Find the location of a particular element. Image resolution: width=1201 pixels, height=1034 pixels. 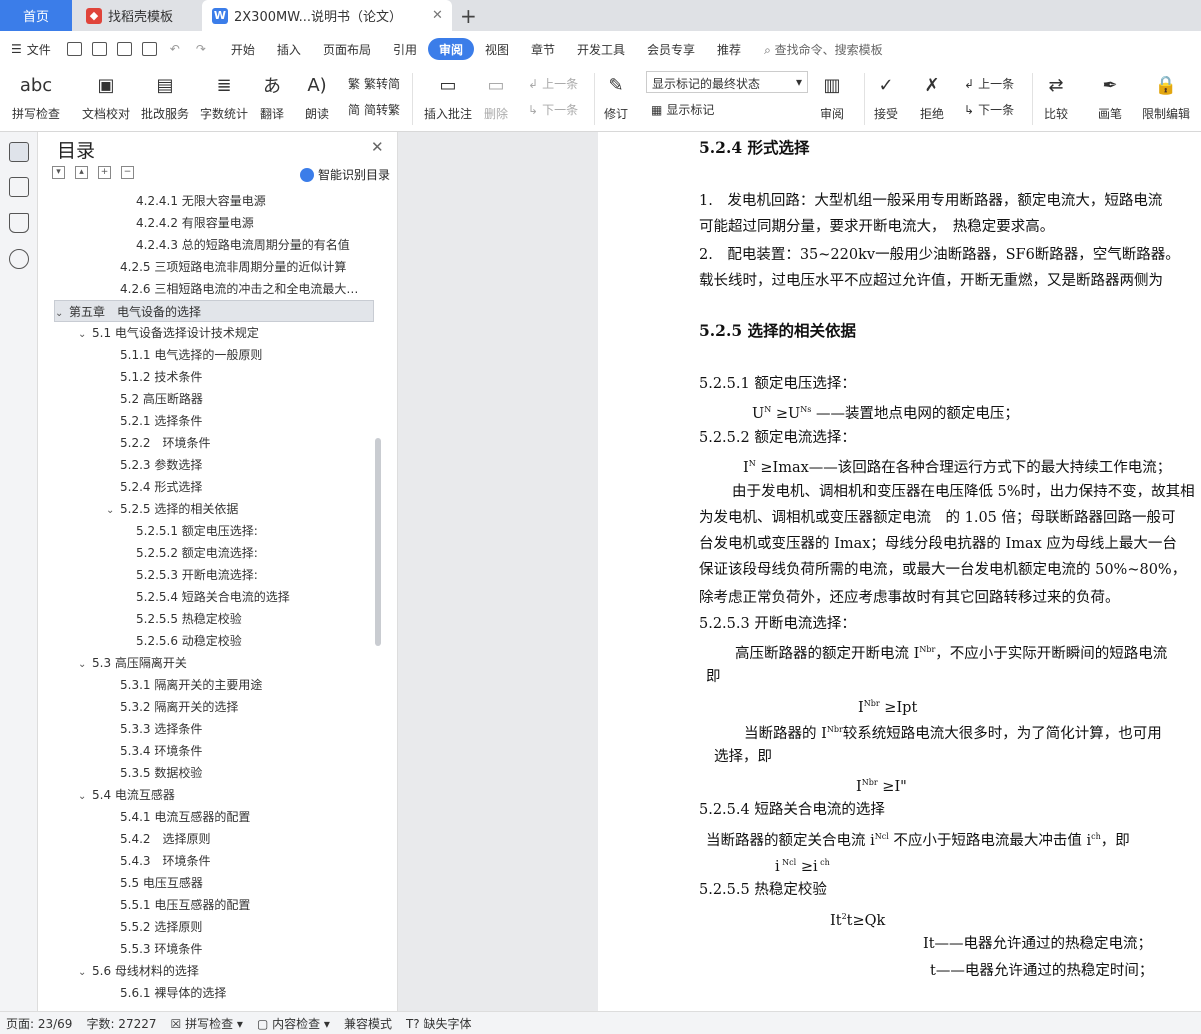

sections-icon is located at coordinates (19, 187).